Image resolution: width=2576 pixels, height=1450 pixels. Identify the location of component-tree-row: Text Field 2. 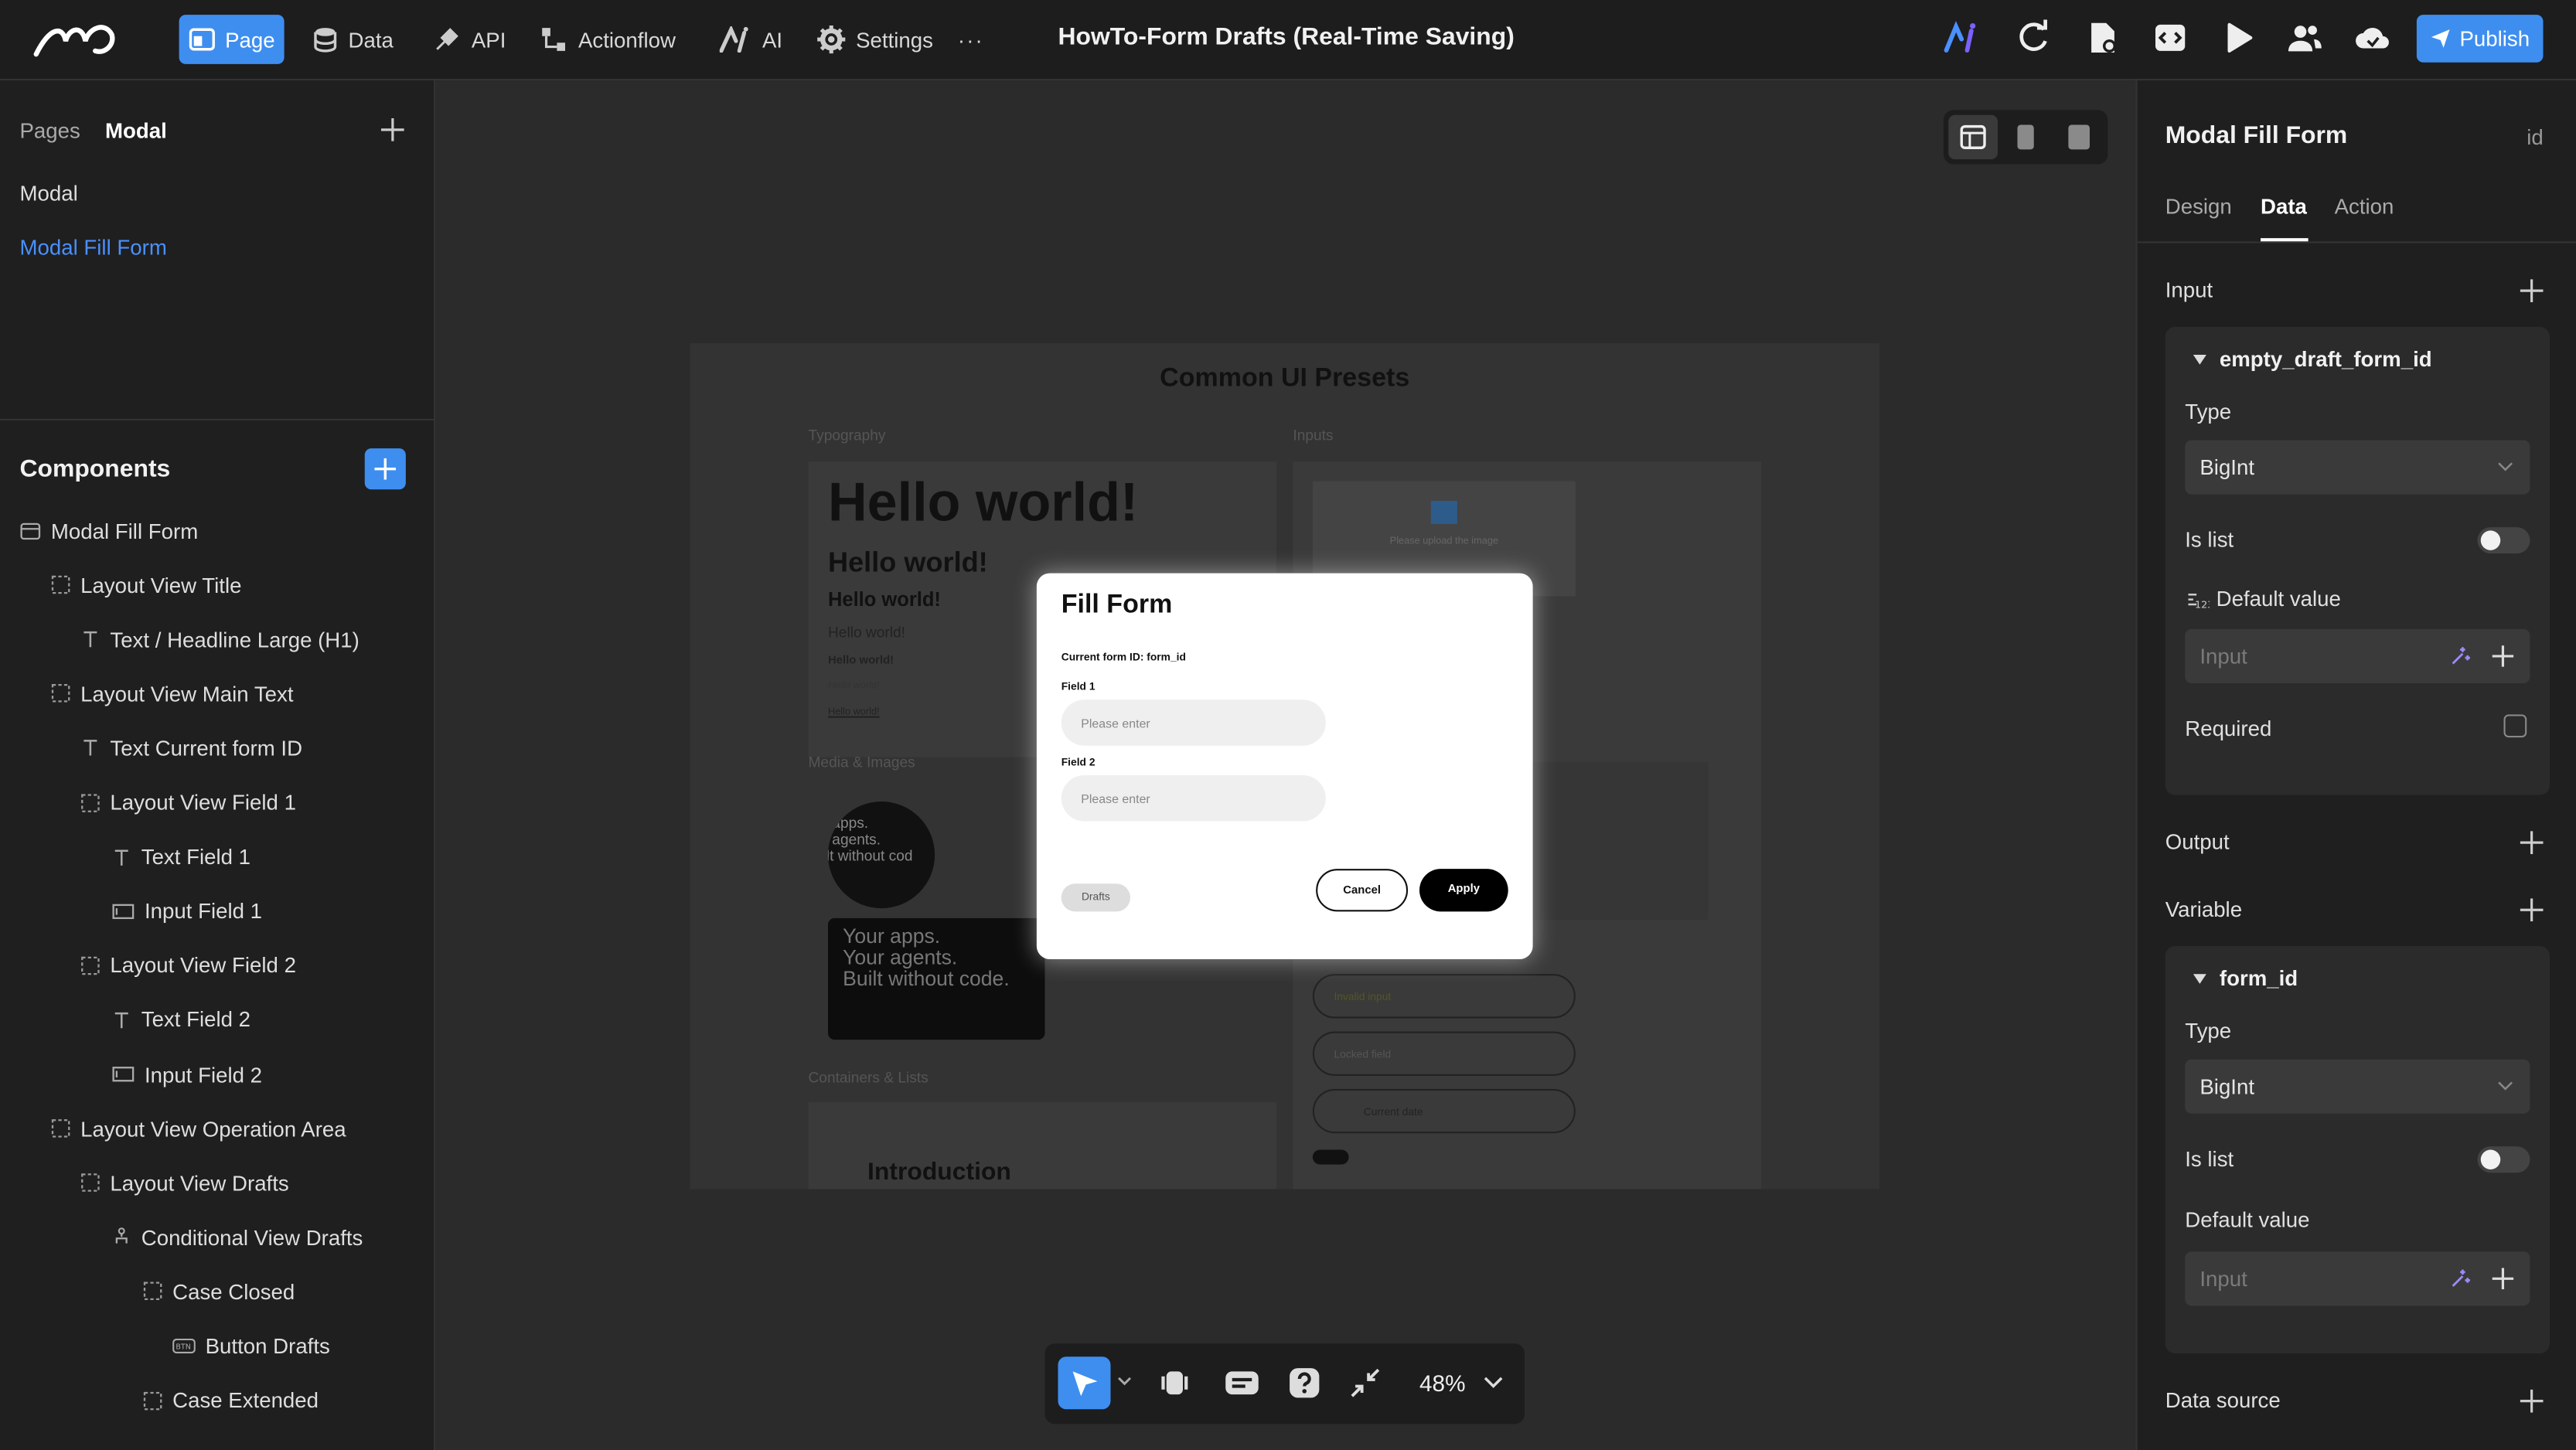
(181, 1019).